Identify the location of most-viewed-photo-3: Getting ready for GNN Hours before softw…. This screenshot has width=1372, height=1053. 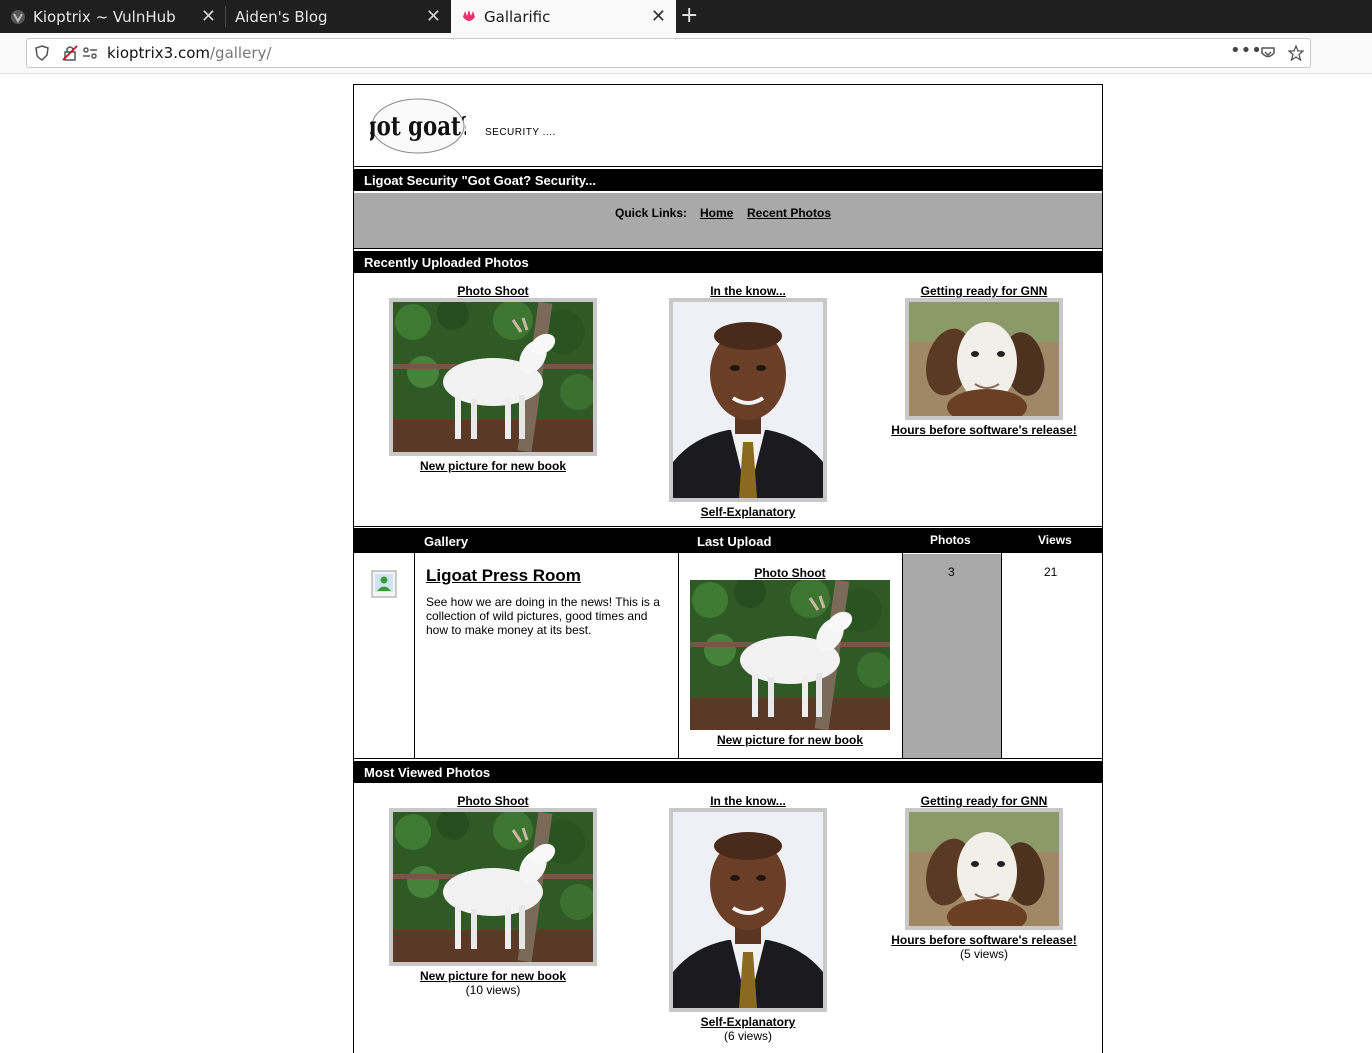
(984, 877).